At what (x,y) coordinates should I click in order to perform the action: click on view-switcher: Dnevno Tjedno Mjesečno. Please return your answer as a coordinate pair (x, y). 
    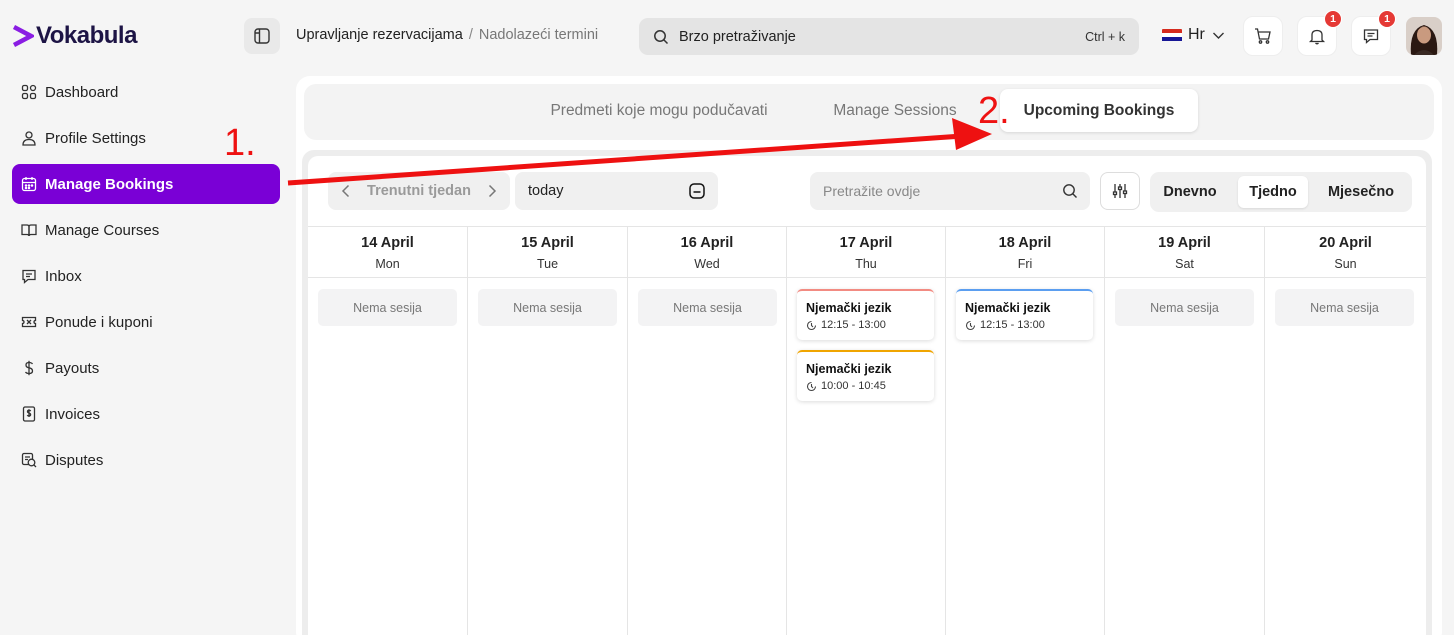
    Looking at the image, I should click on (1281, 192).